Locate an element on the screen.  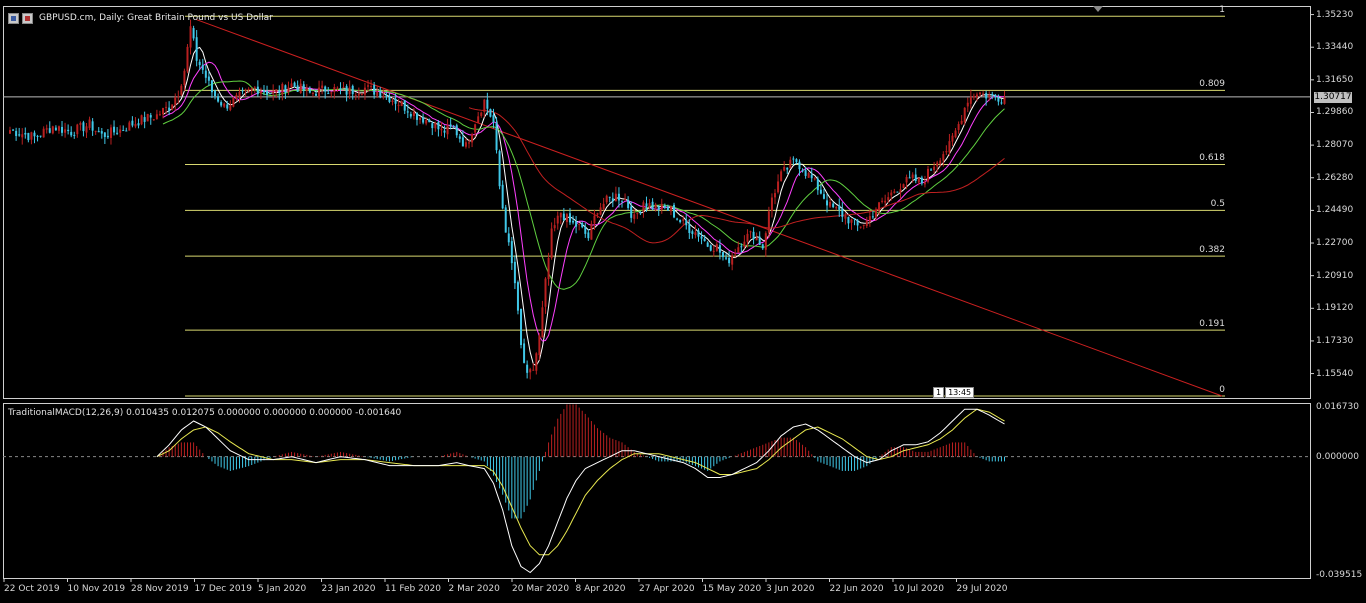
fib-level-label: 0 is located at coordinates (1222, 390).